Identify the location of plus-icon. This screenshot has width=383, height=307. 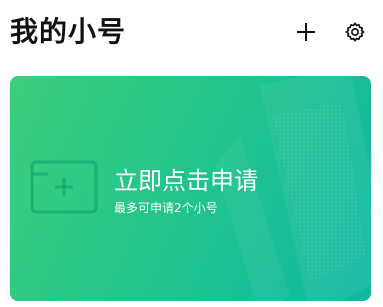
(306, 32).